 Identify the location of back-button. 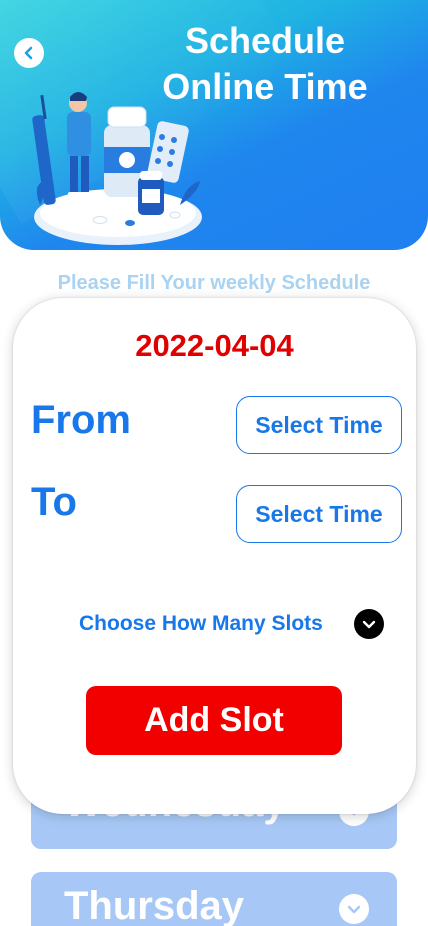
(29, 53).